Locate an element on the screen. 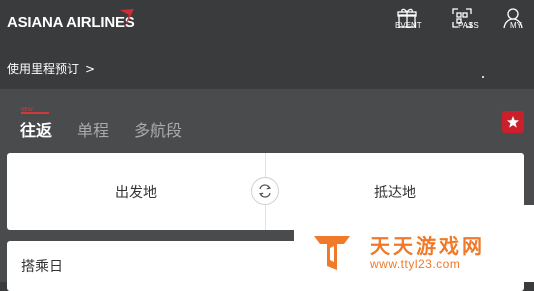  chevron-right-icon: > is located at coordinates (90, 69).